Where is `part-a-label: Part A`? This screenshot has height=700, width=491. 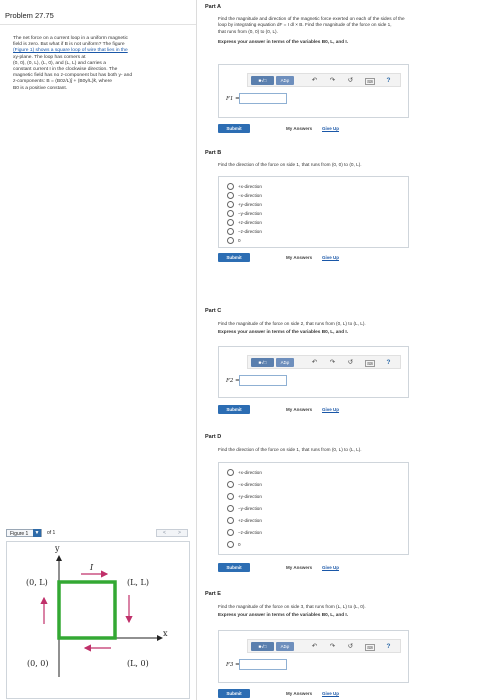
part-a-label: Part A is located at coordinates (213, 7).